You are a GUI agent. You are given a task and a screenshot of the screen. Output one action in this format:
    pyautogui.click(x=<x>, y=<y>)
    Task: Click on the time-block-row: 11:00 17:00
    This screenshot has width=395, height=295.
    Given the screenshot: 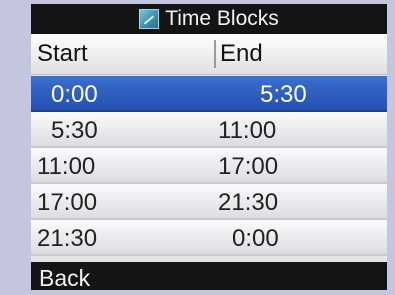 What is the action you would take?
    pyautogui.click(x=209, y=166)
    